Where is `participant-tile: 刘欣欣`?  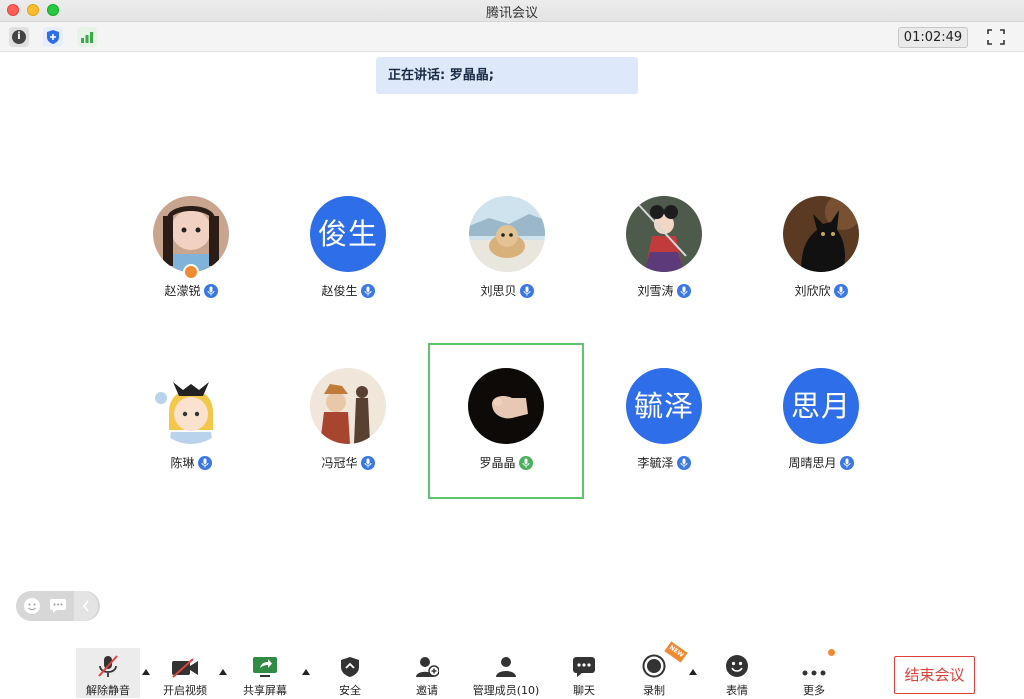 participant-tile: 刘欣欣 is located at coordinates (821, 250).